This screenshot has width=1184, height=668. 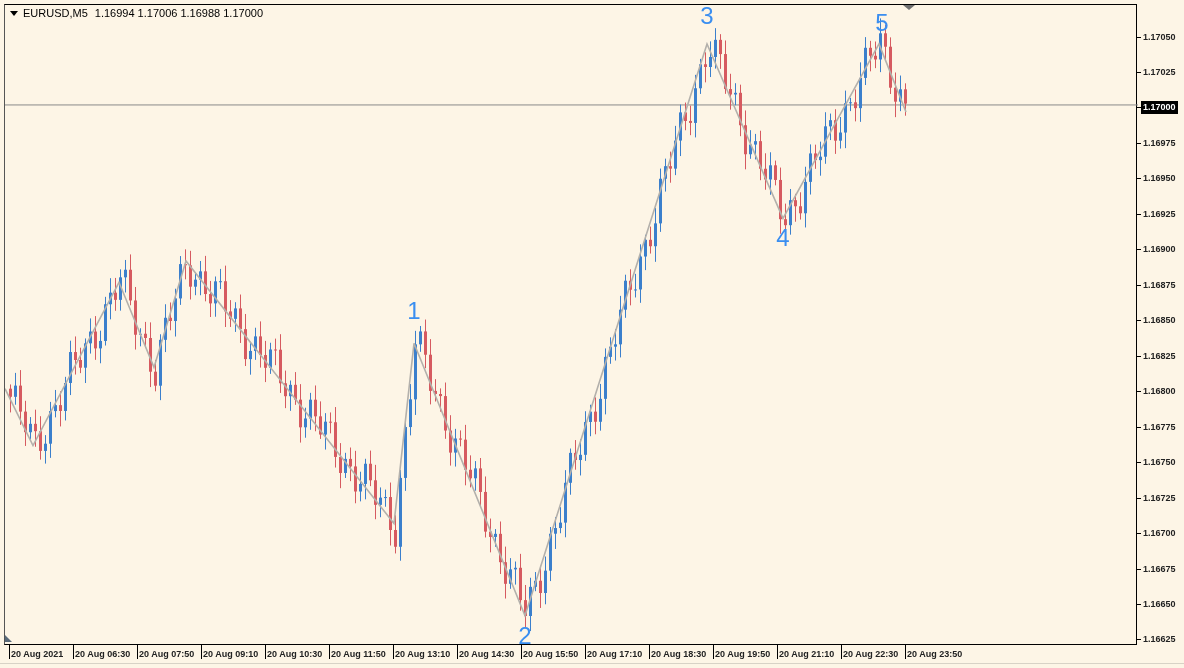 What do you see at coordinates (295, 653) in the screenshot?
I see `time-label: 20 Aug 10:30` at bounding box center [295, 653].